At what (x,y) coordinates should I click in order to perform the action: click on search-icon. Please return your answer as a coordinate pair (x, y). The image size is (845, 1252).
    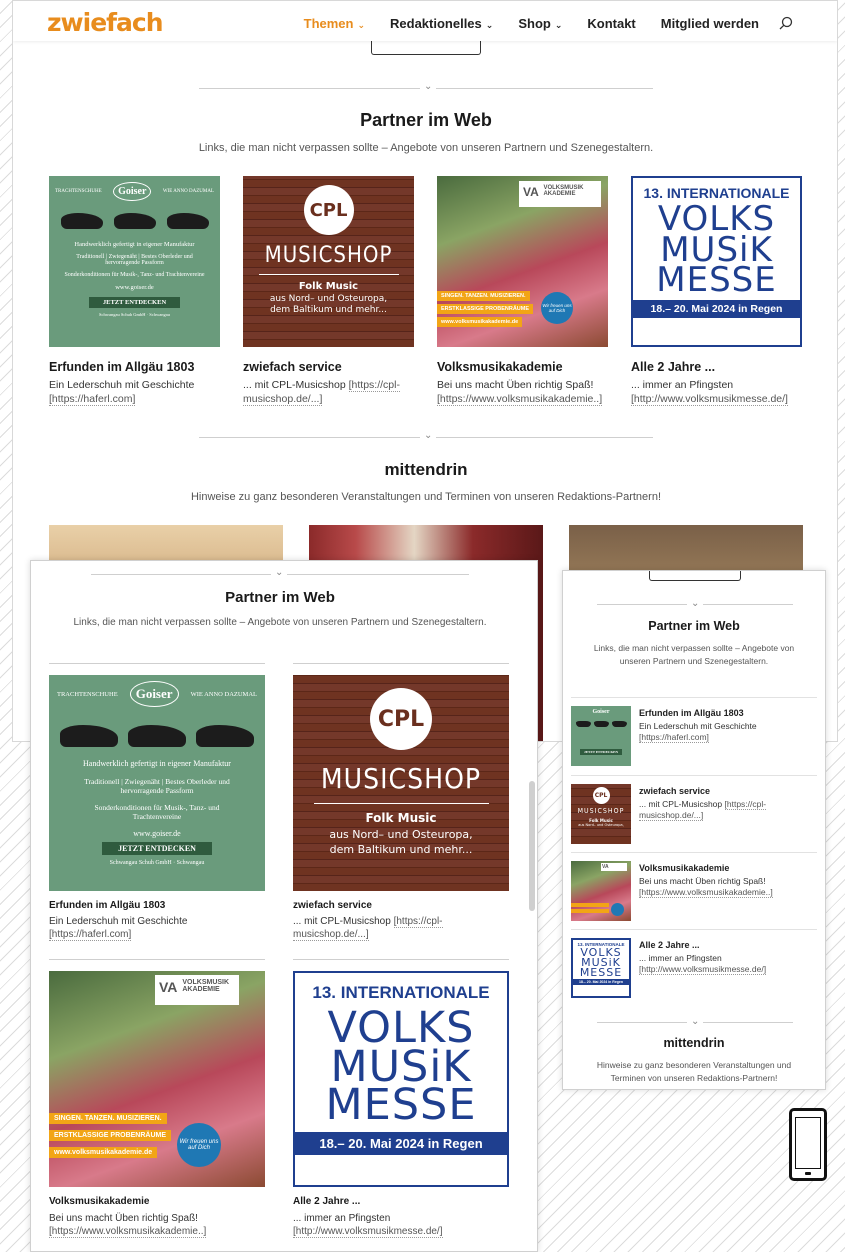
    Looking at the image, I should click on (786, 23).